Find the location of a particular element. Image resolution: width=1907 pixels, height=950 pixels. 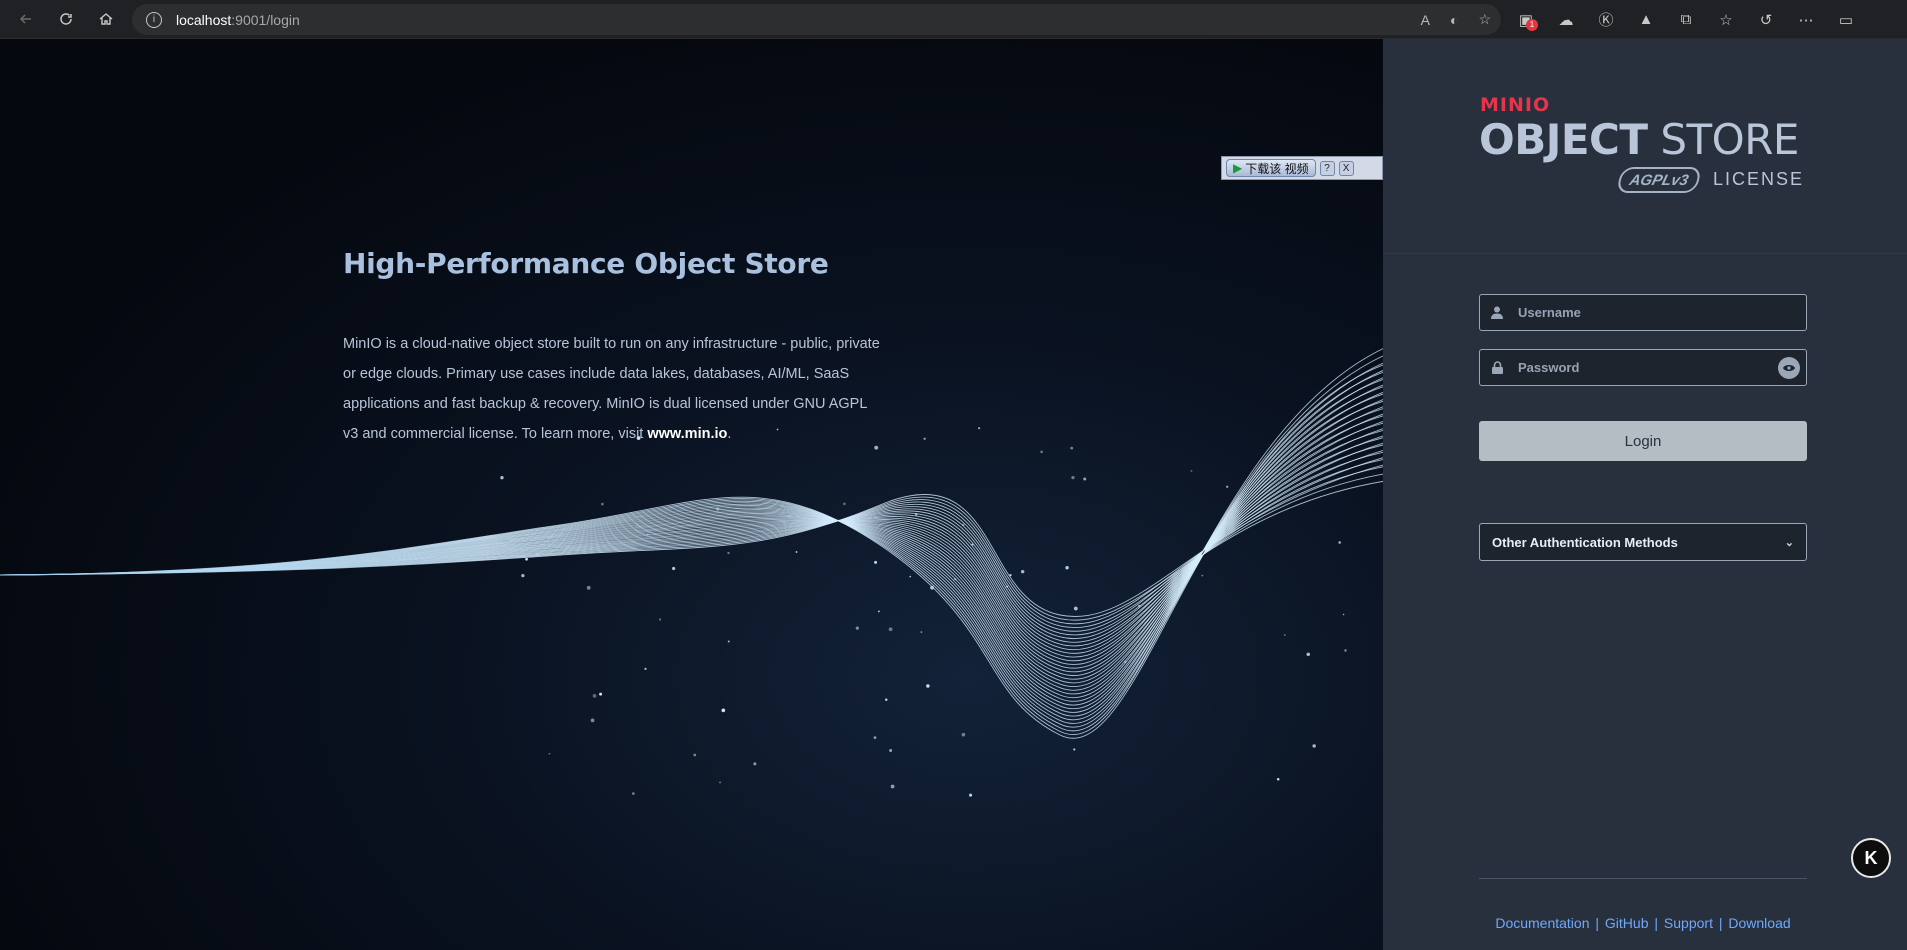

agpl-logo: AGPLv3 is located at coordinates (1659, 180).